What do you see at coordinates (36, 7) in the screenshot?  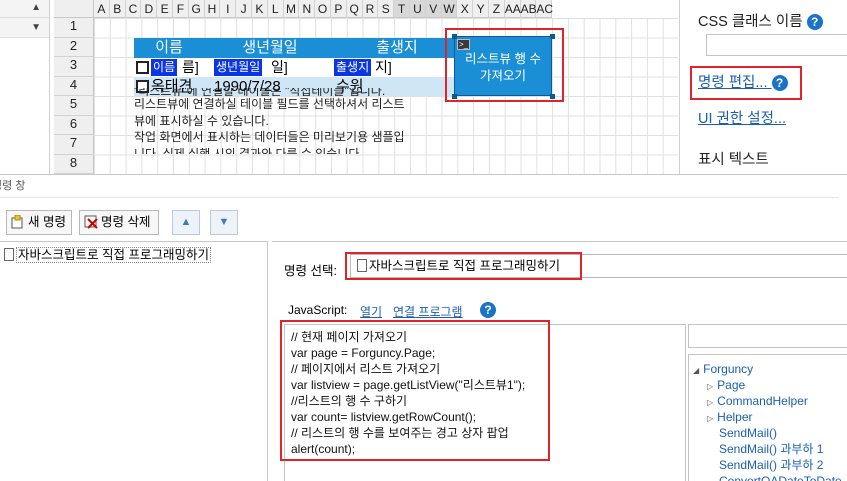 I see `chevron-up-icon: ▲` at bounding box center [36, 7].